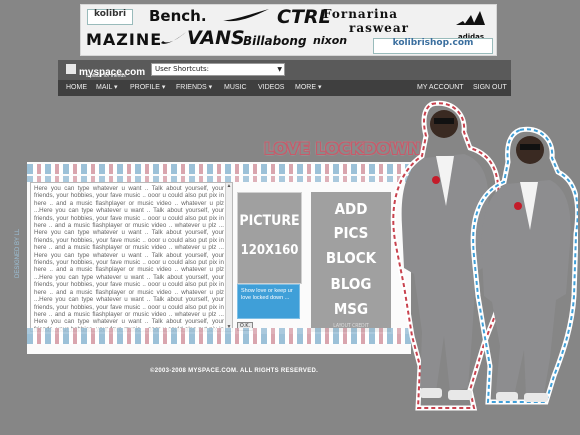 The height and width of the screenshot is (435, 580). Describe the element at coordinates (147, 88) in the screenshot. I see `nav-profile: PROFILE ▾` at that location.